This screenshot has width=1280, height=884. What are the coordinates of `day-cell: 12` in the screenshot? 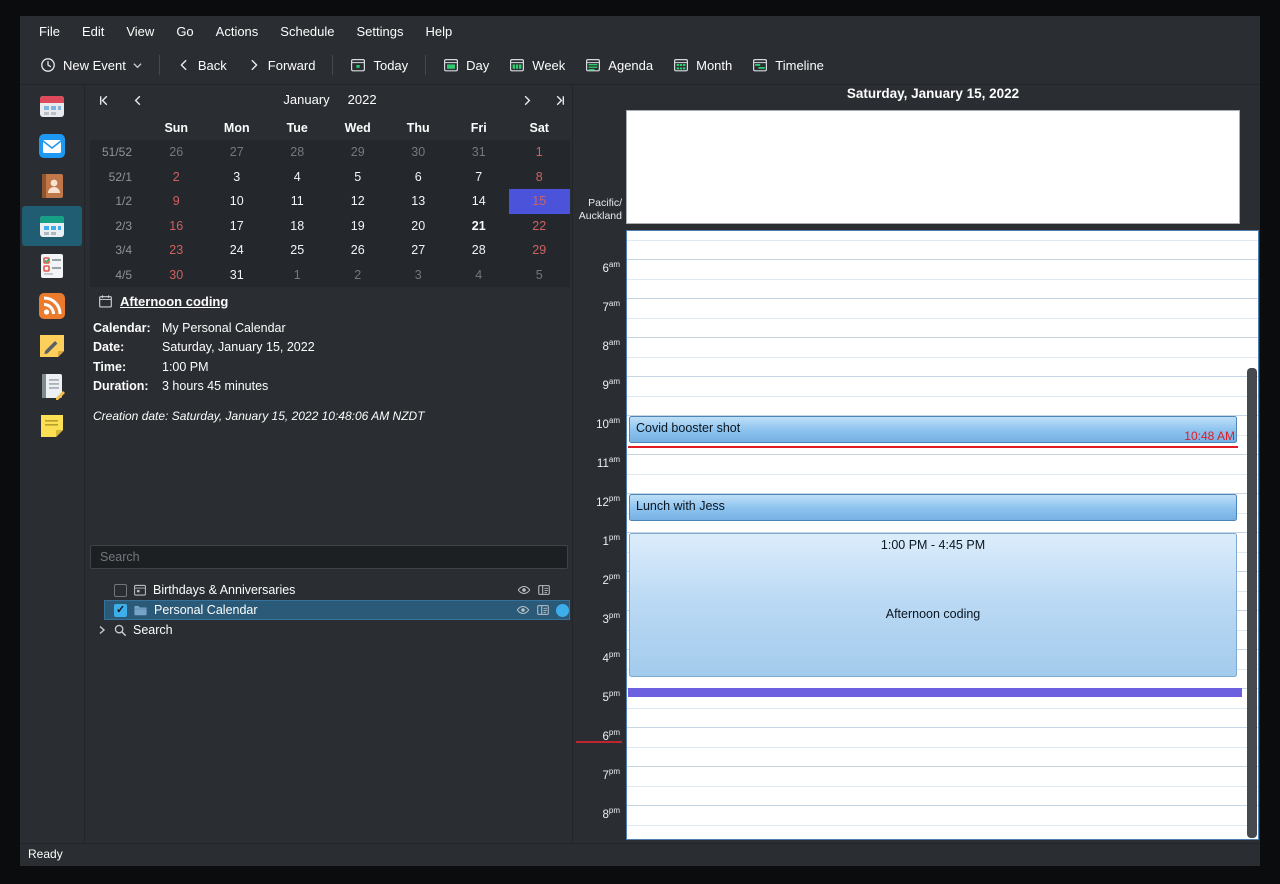 It's located at (358, 201).